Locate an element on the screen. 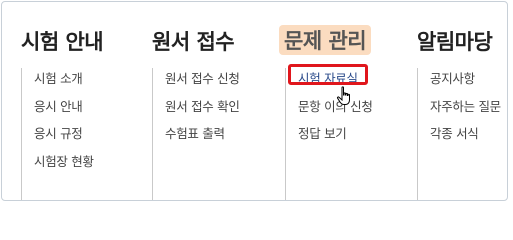  menu-item-notices: 공지사항 is located at coordinates (465, 83).